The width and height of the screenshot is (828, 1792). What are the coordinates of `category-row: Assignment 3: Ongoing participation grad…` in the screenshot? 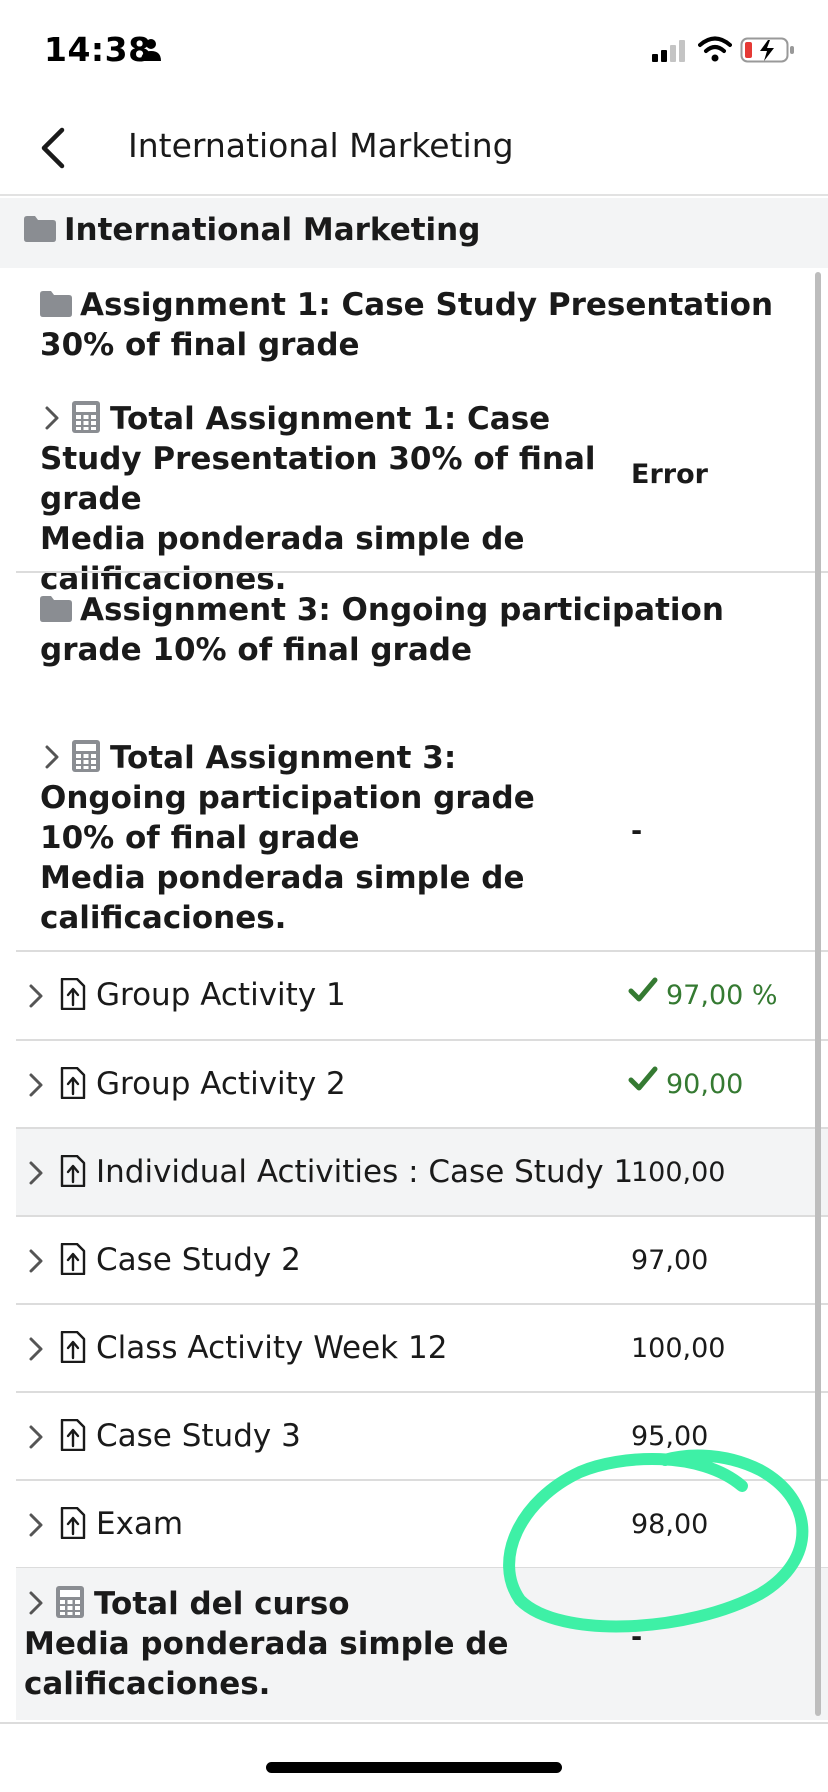 It's located at (430, 630).